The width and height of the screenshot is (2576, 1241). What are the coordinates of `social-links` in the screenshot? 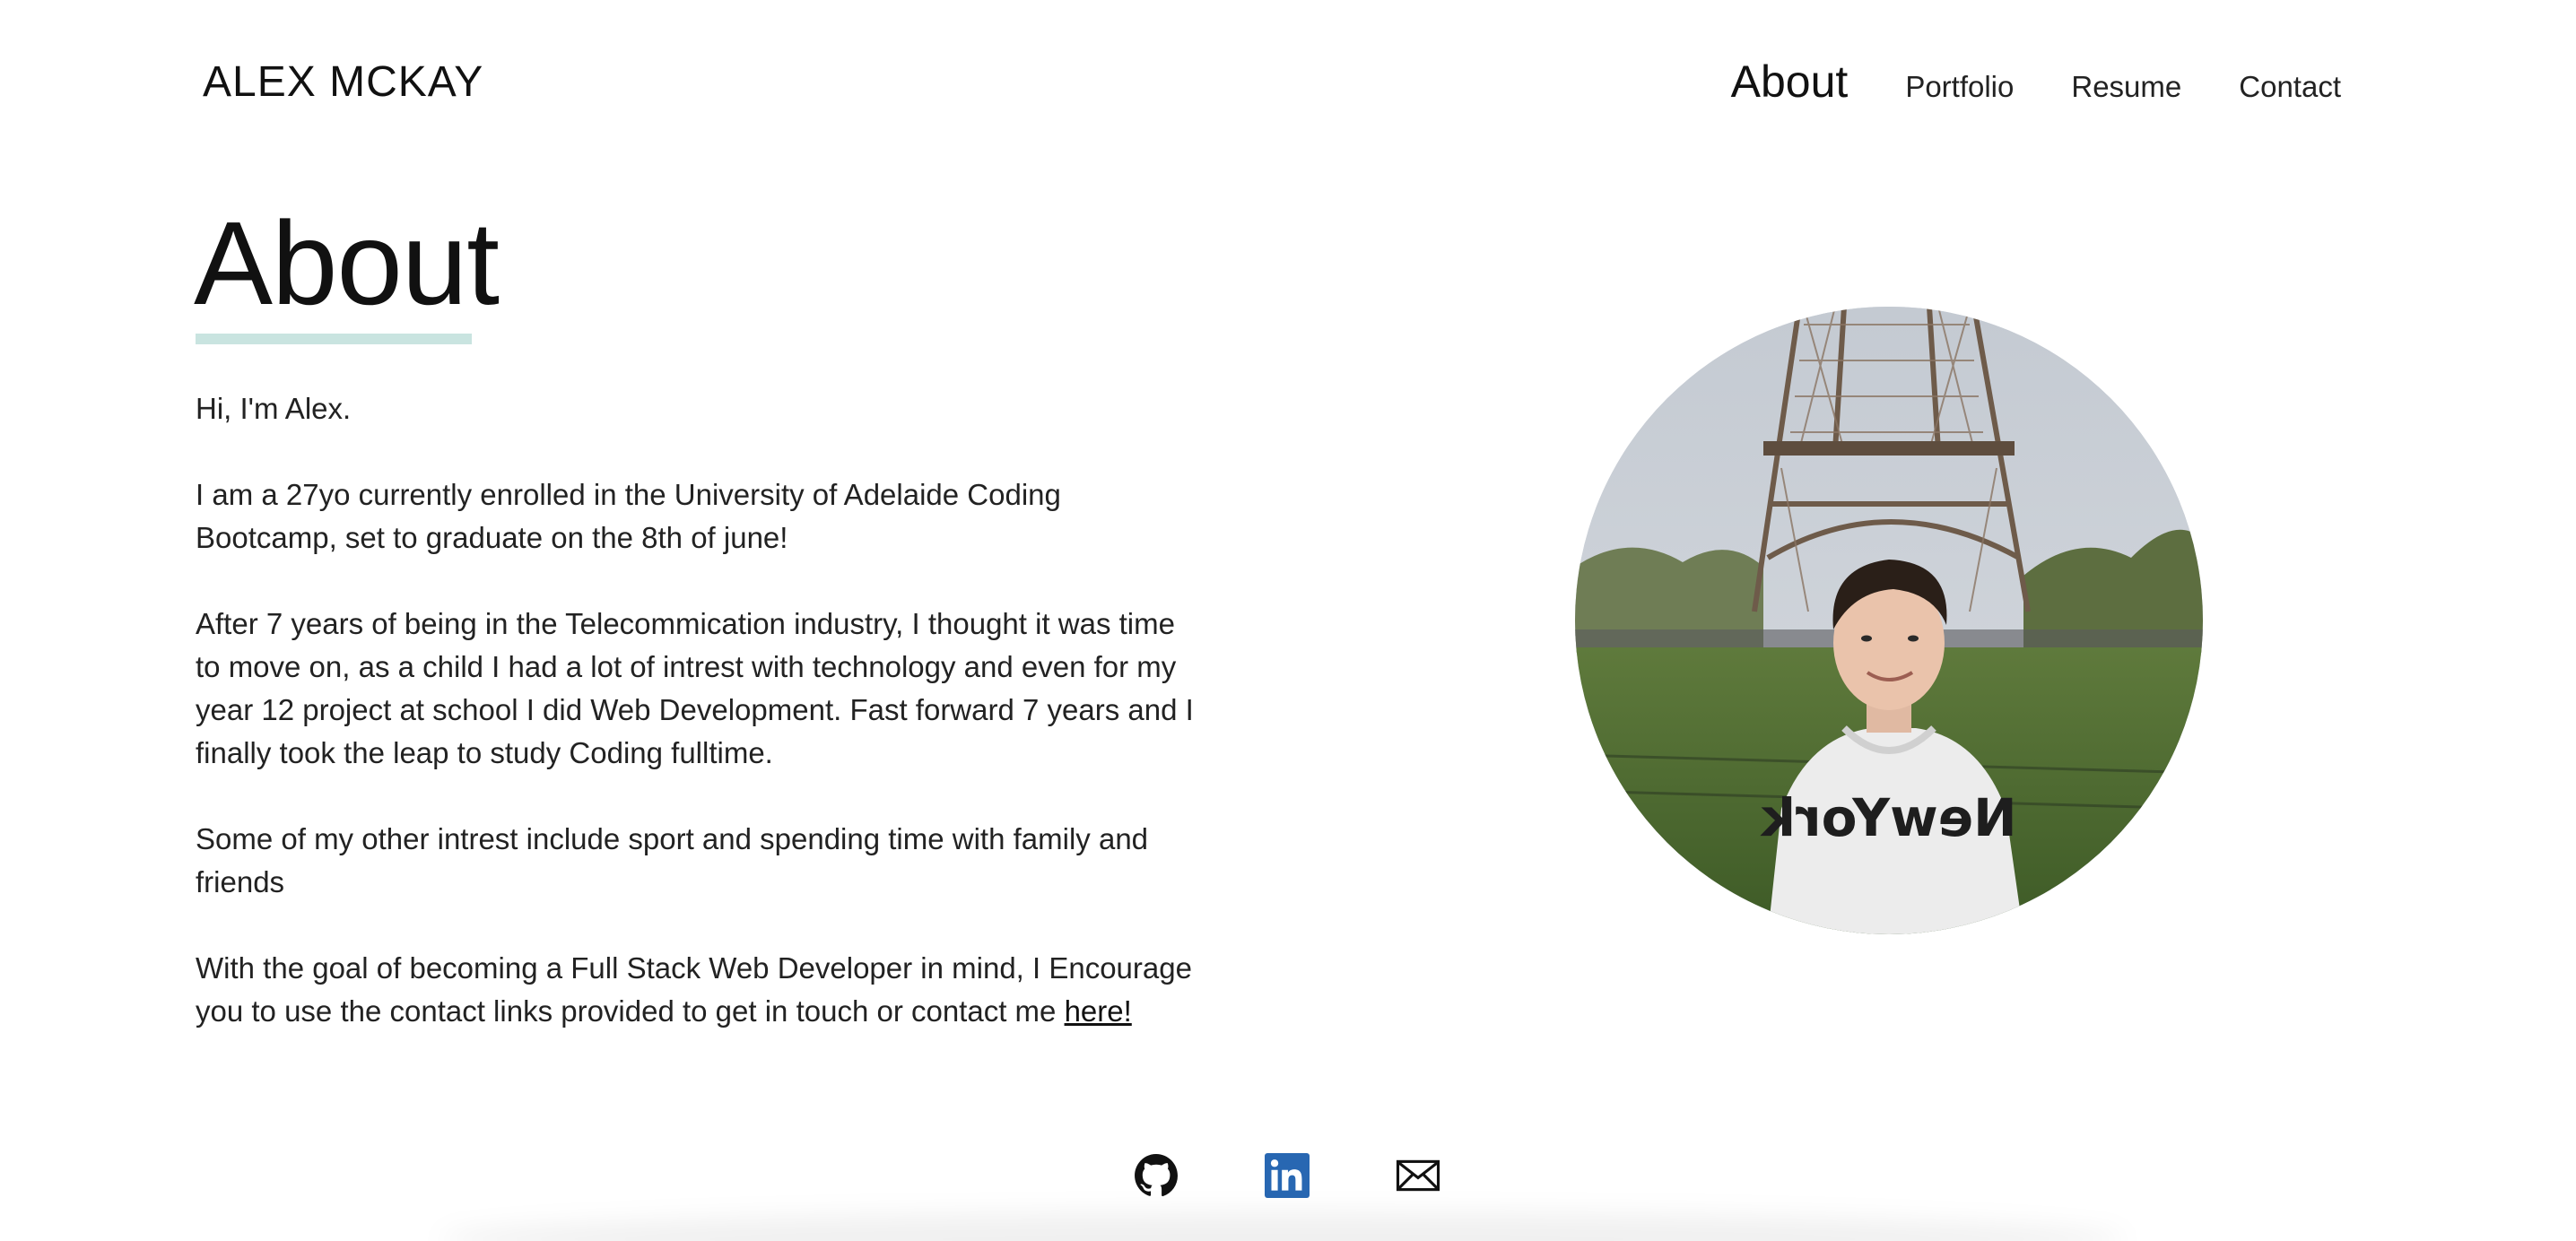 It's located at (1287, 1176).